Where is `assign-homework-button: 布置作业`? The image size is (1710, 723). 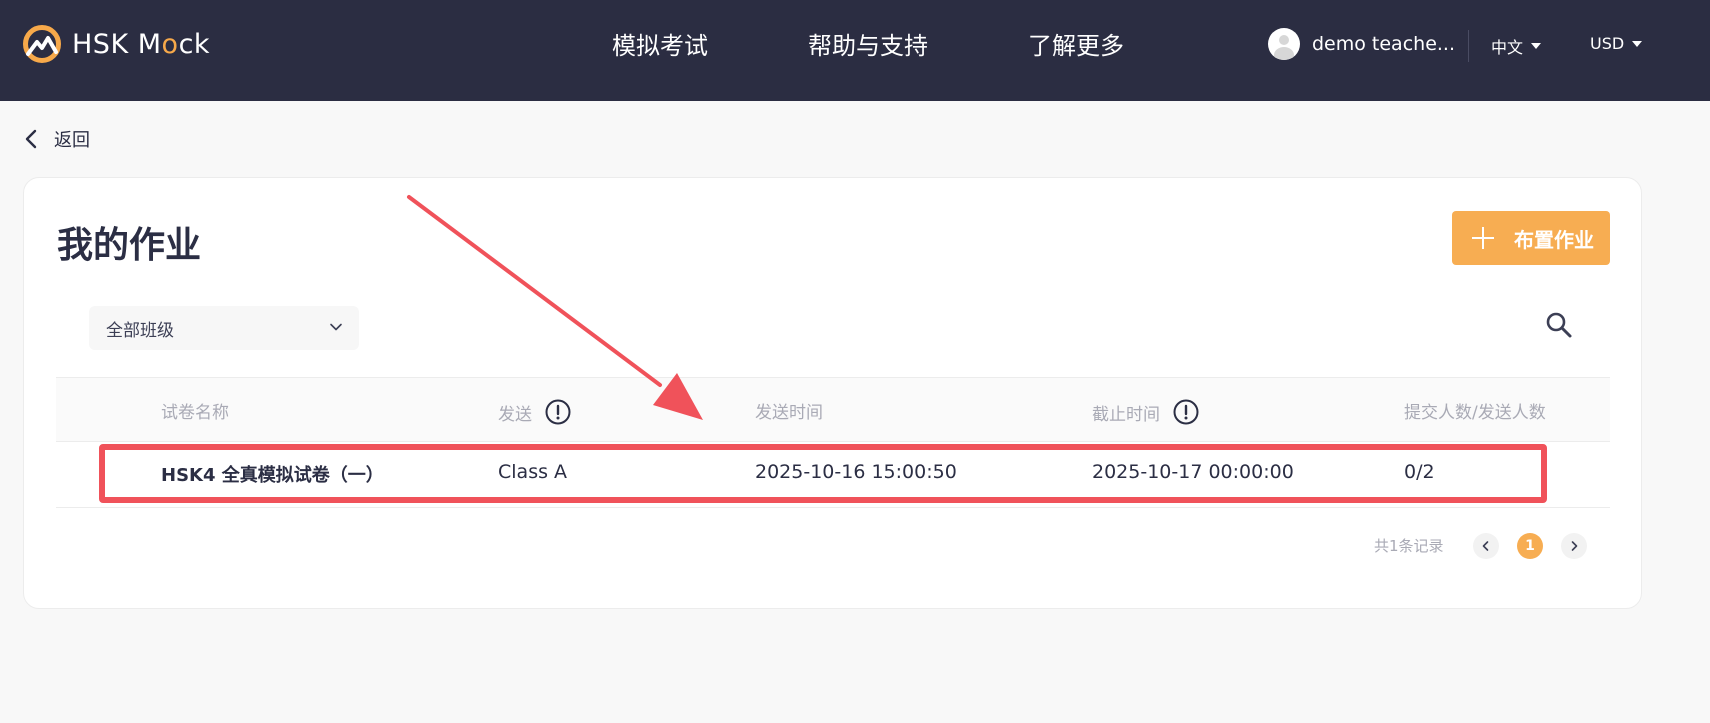 assign-homework-button: 布置作业 is located at coordinates (1531, 238).